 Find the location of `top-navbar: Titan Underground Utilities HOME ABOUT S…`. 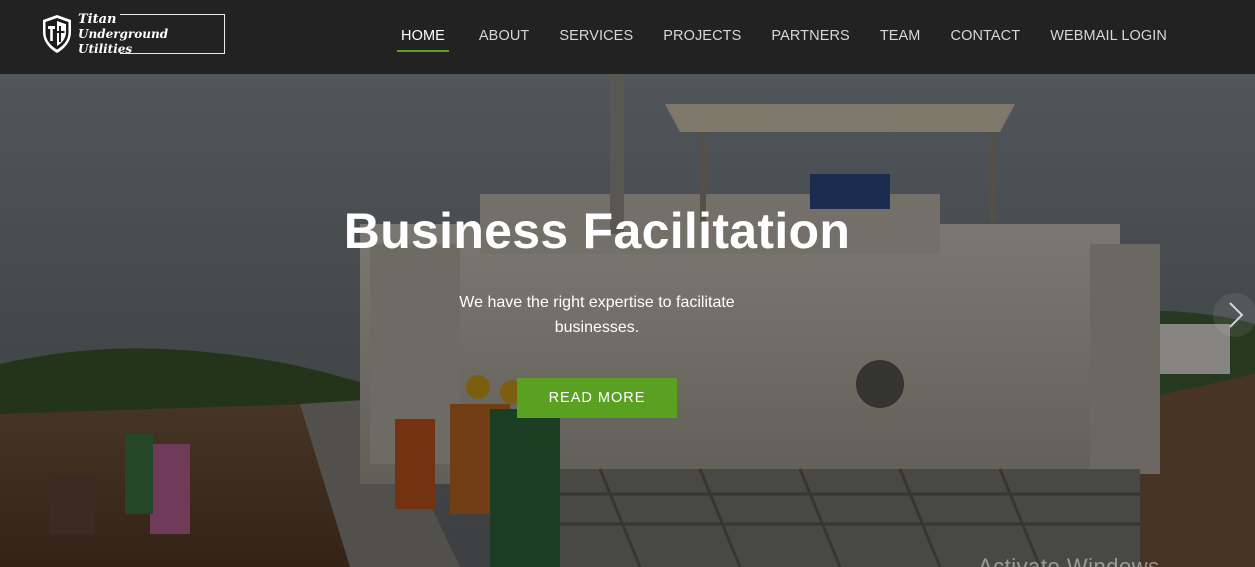

top-navbar: Titan Underground Utilities HOME ABOUT S… is located at coordinates (627, 37).